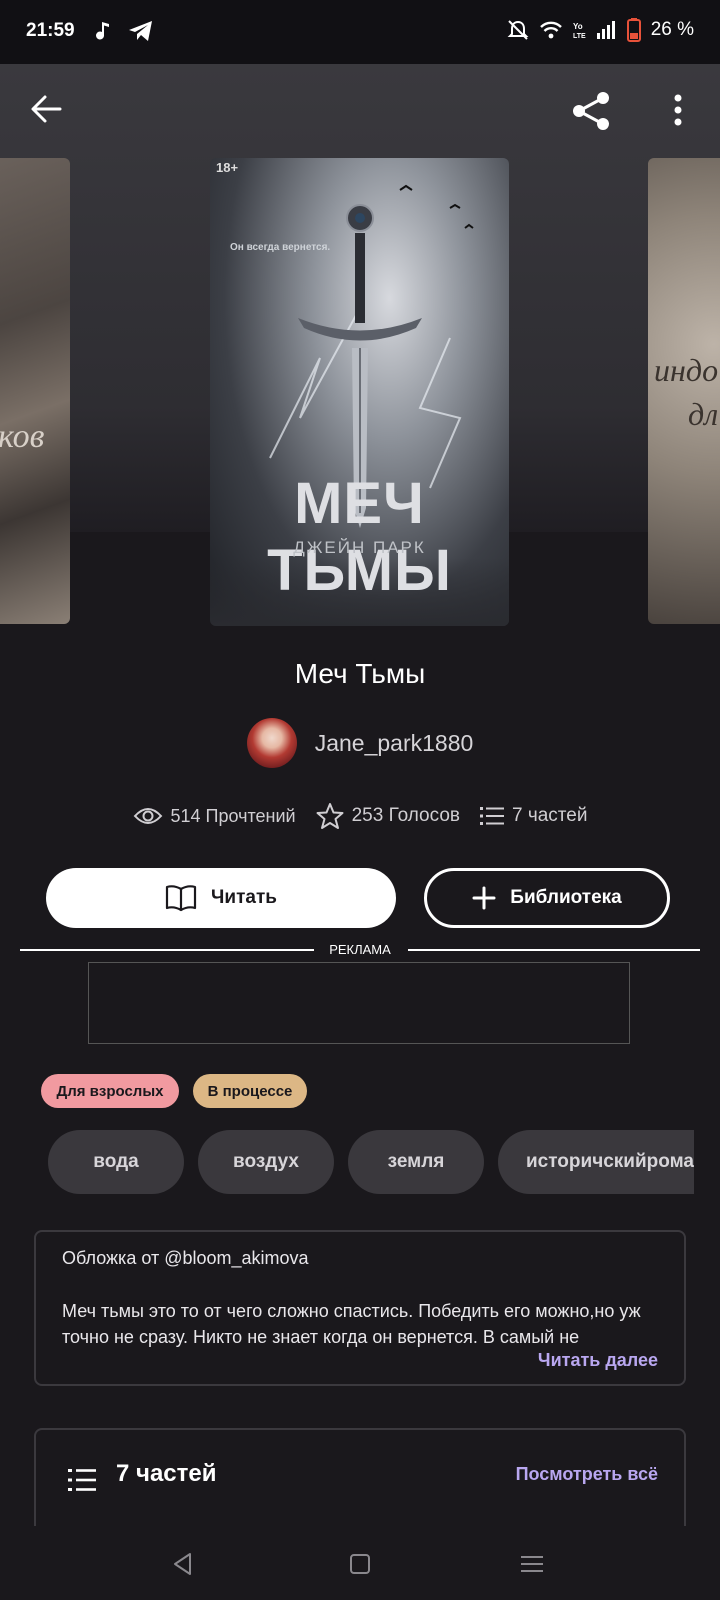 The width and height of the screenshot is (720, 1600). What do you see at coordinates (518, 30) in the screenshot?
I see `bell-off-icon` at bounding box center [518, 30].